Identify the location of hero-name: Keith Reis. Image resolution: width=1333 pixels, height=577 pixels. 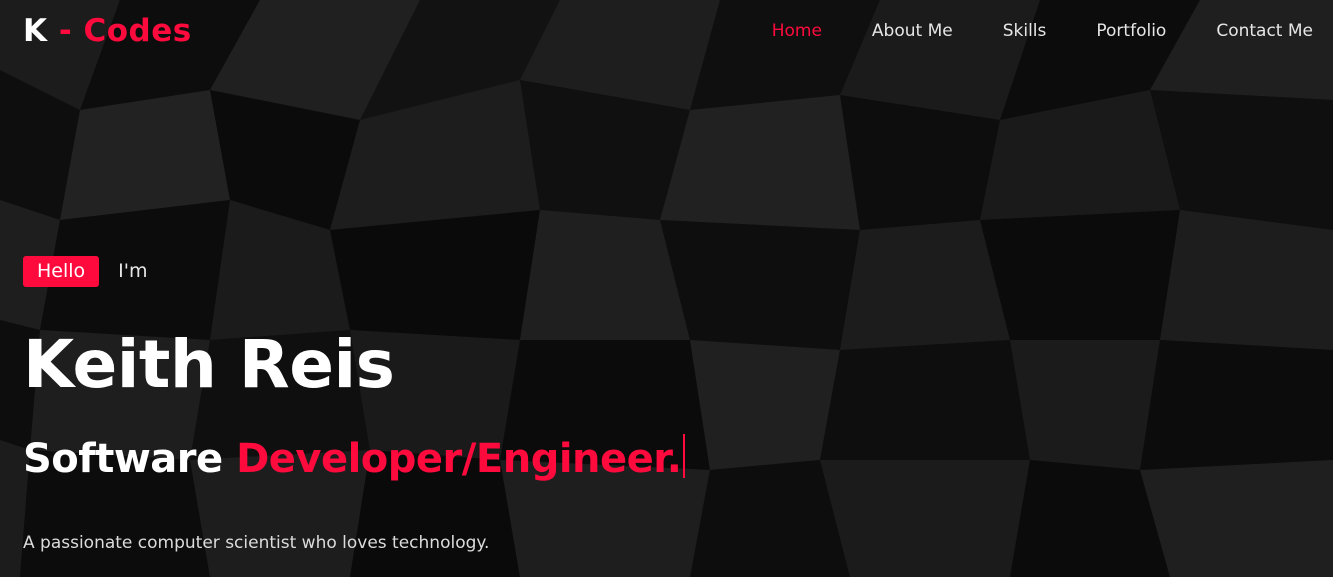
(209, 364).